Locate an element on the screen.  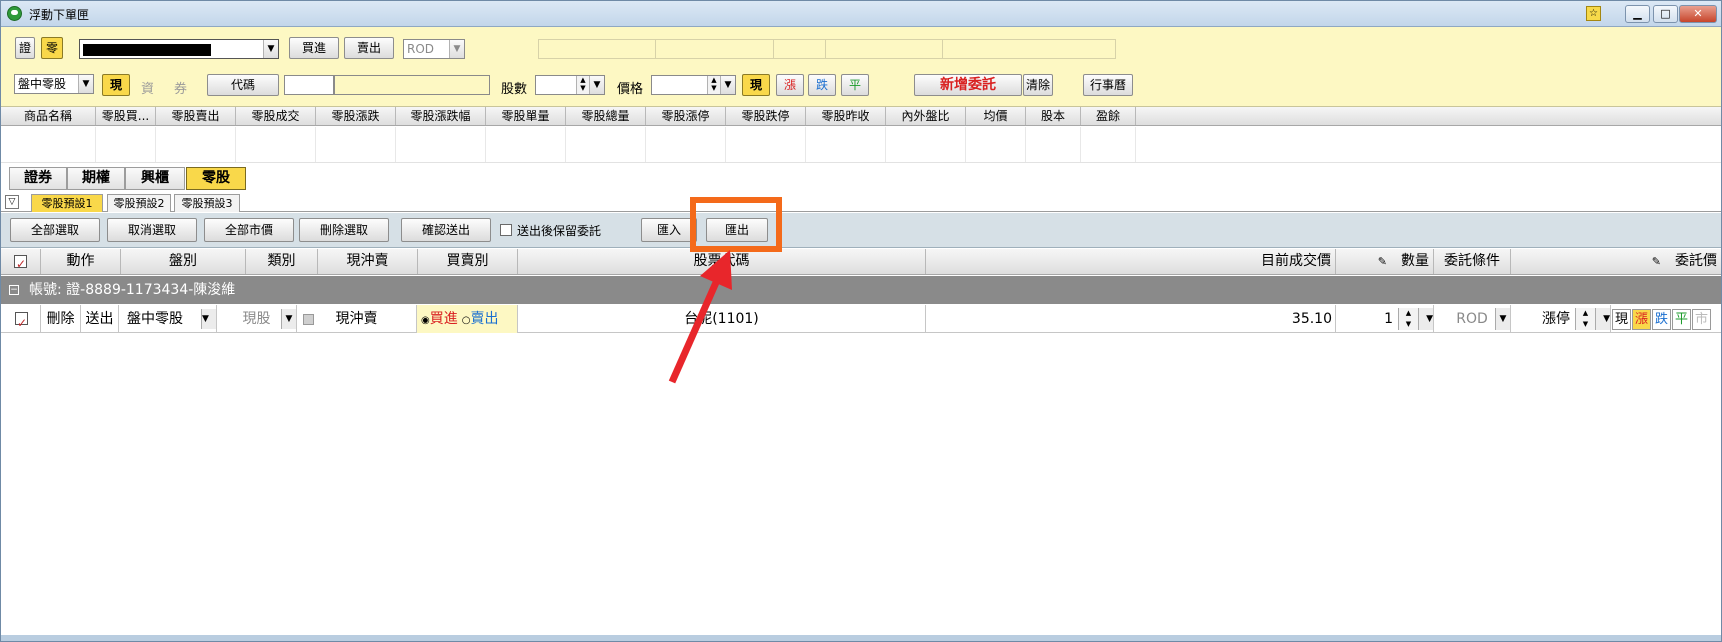
row-select-cell is located at coordinates (21, 319).